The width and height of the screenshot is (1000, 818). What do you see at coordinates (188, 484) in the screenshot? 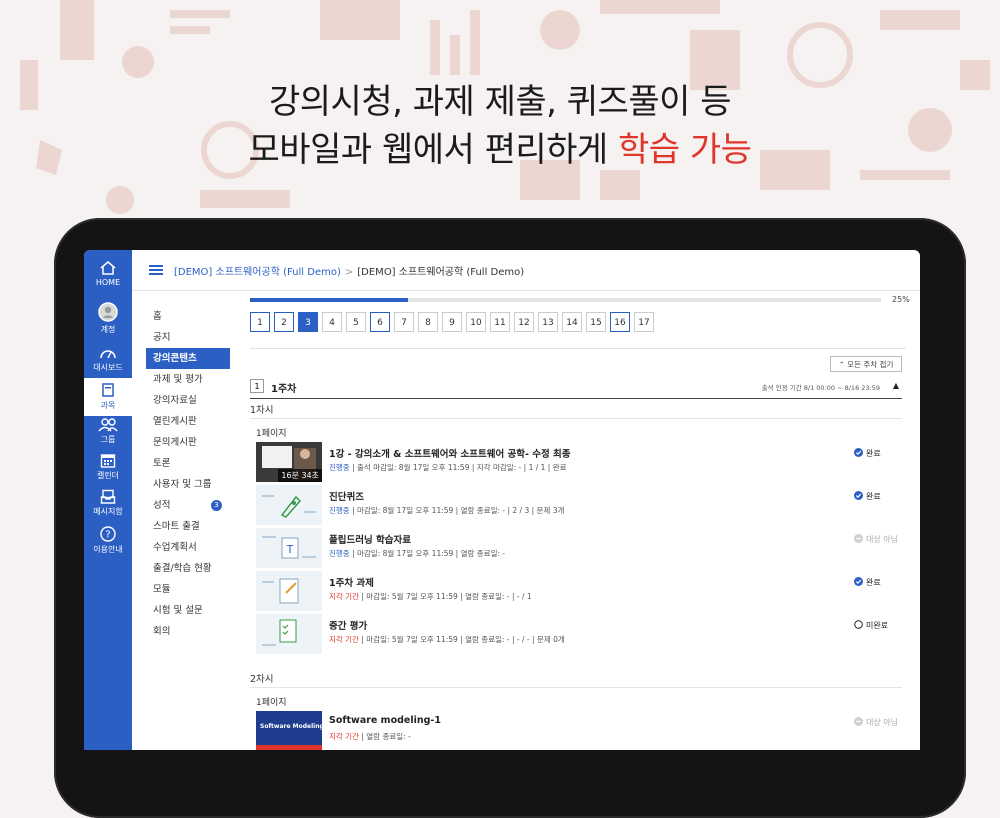
I see `course-menu-item-users: 사용자 및 그룹` at bounding box center [188, 484].